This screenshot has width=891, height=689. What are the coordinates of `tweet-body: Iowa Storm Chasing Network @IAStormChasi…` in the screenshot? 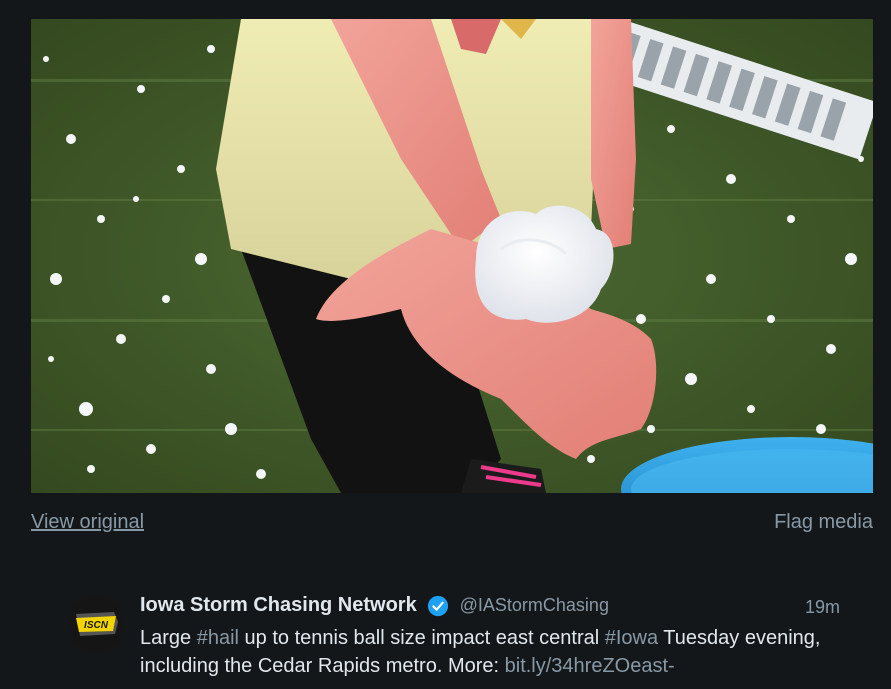 It's located at (490, 637).